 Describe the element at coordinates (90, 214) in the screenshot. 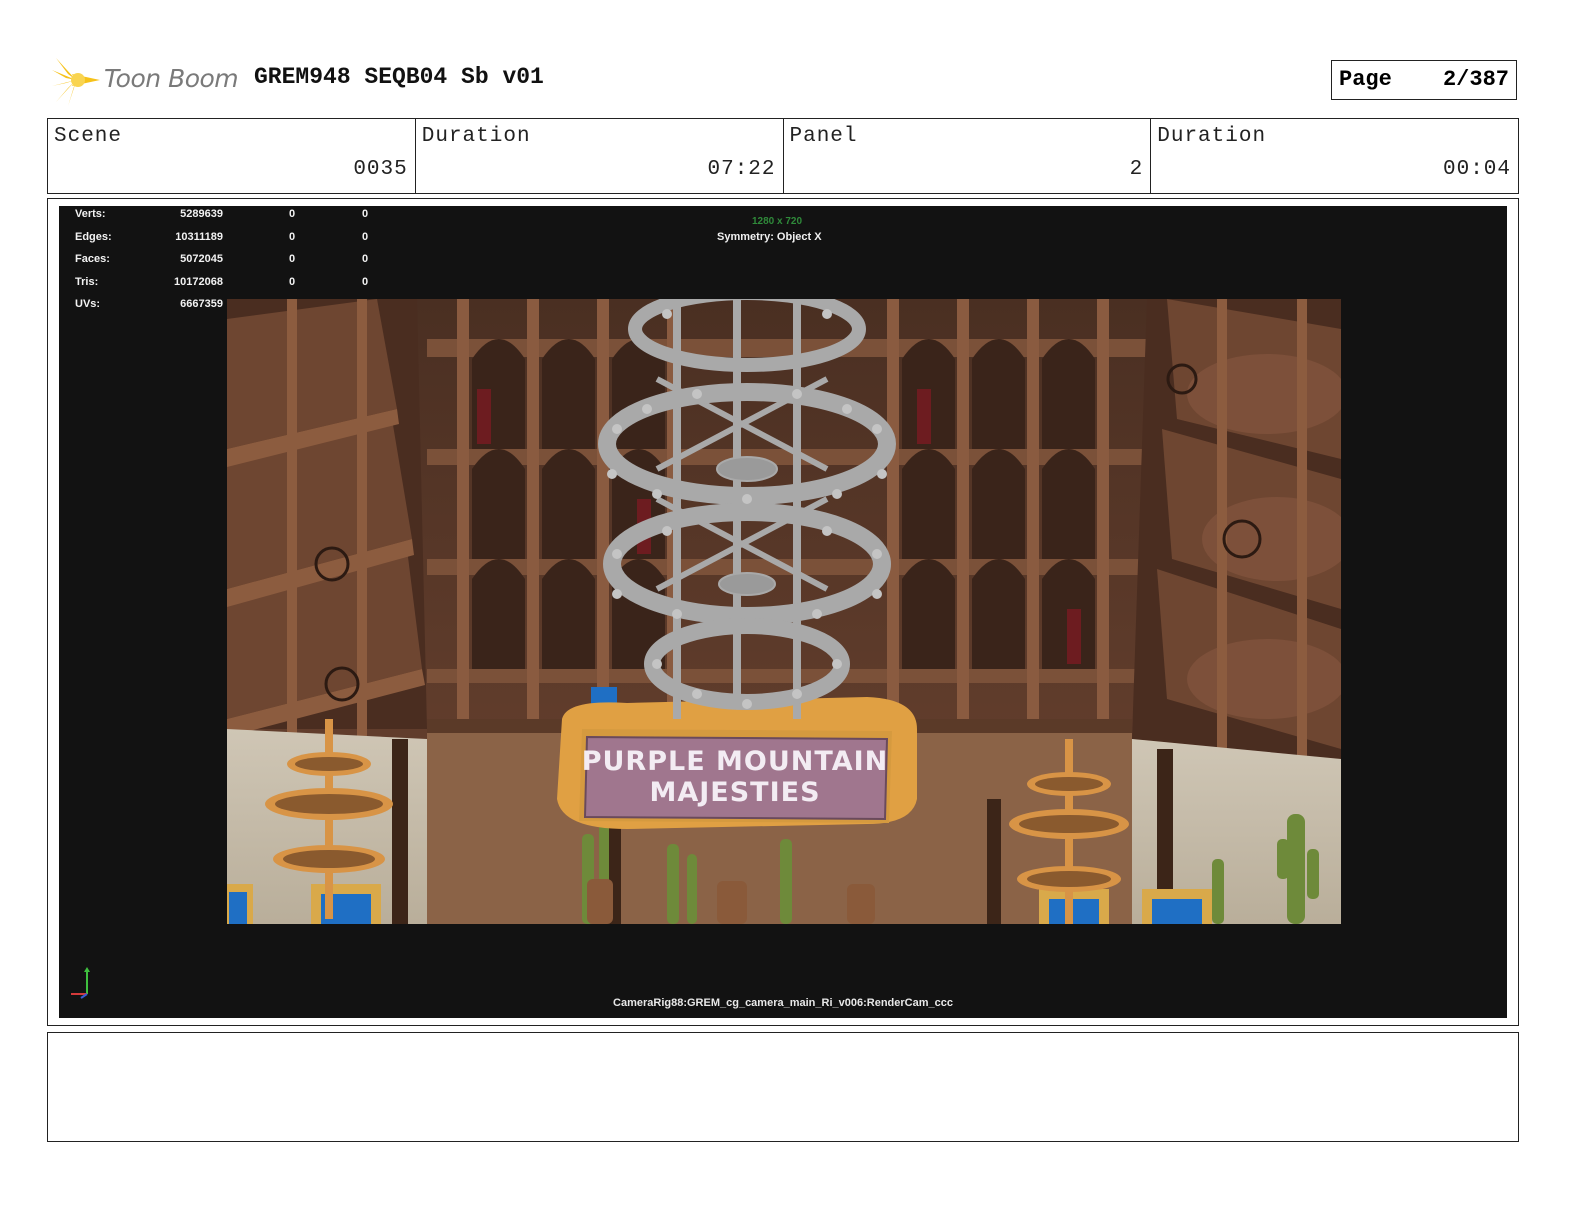

I see `stat-label: Verts:` at that location.